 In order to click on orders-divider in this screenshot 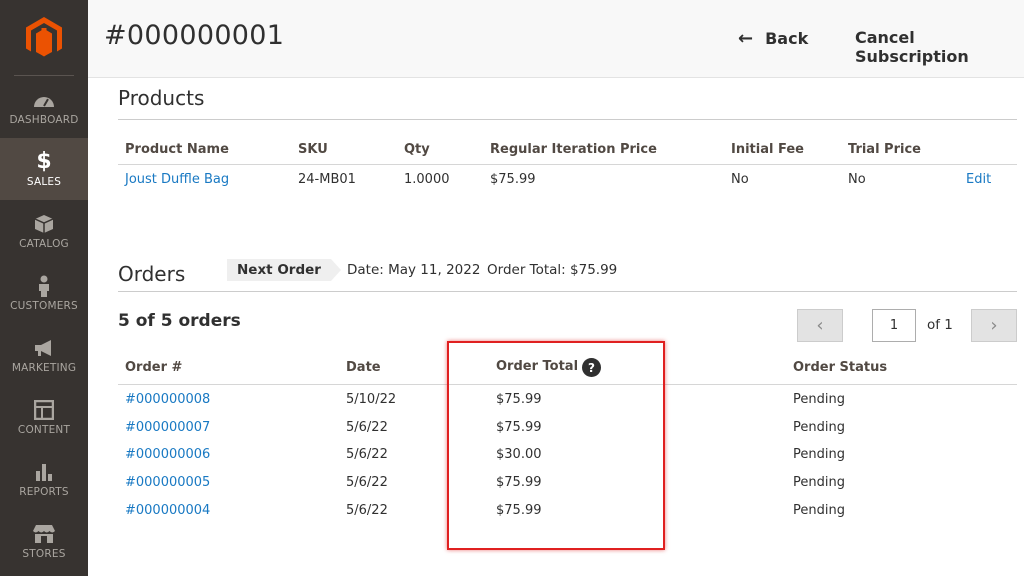, I will do `click(567, 291)`.